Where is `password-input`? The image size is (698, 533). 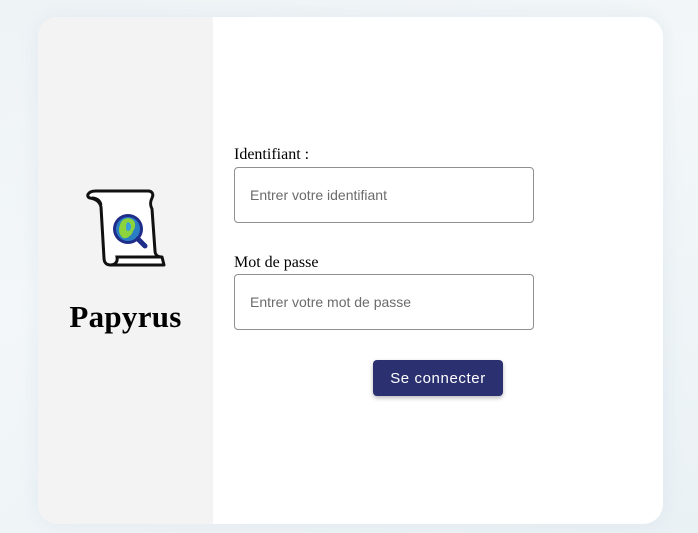
password-input is located at coordinates (384, 302).